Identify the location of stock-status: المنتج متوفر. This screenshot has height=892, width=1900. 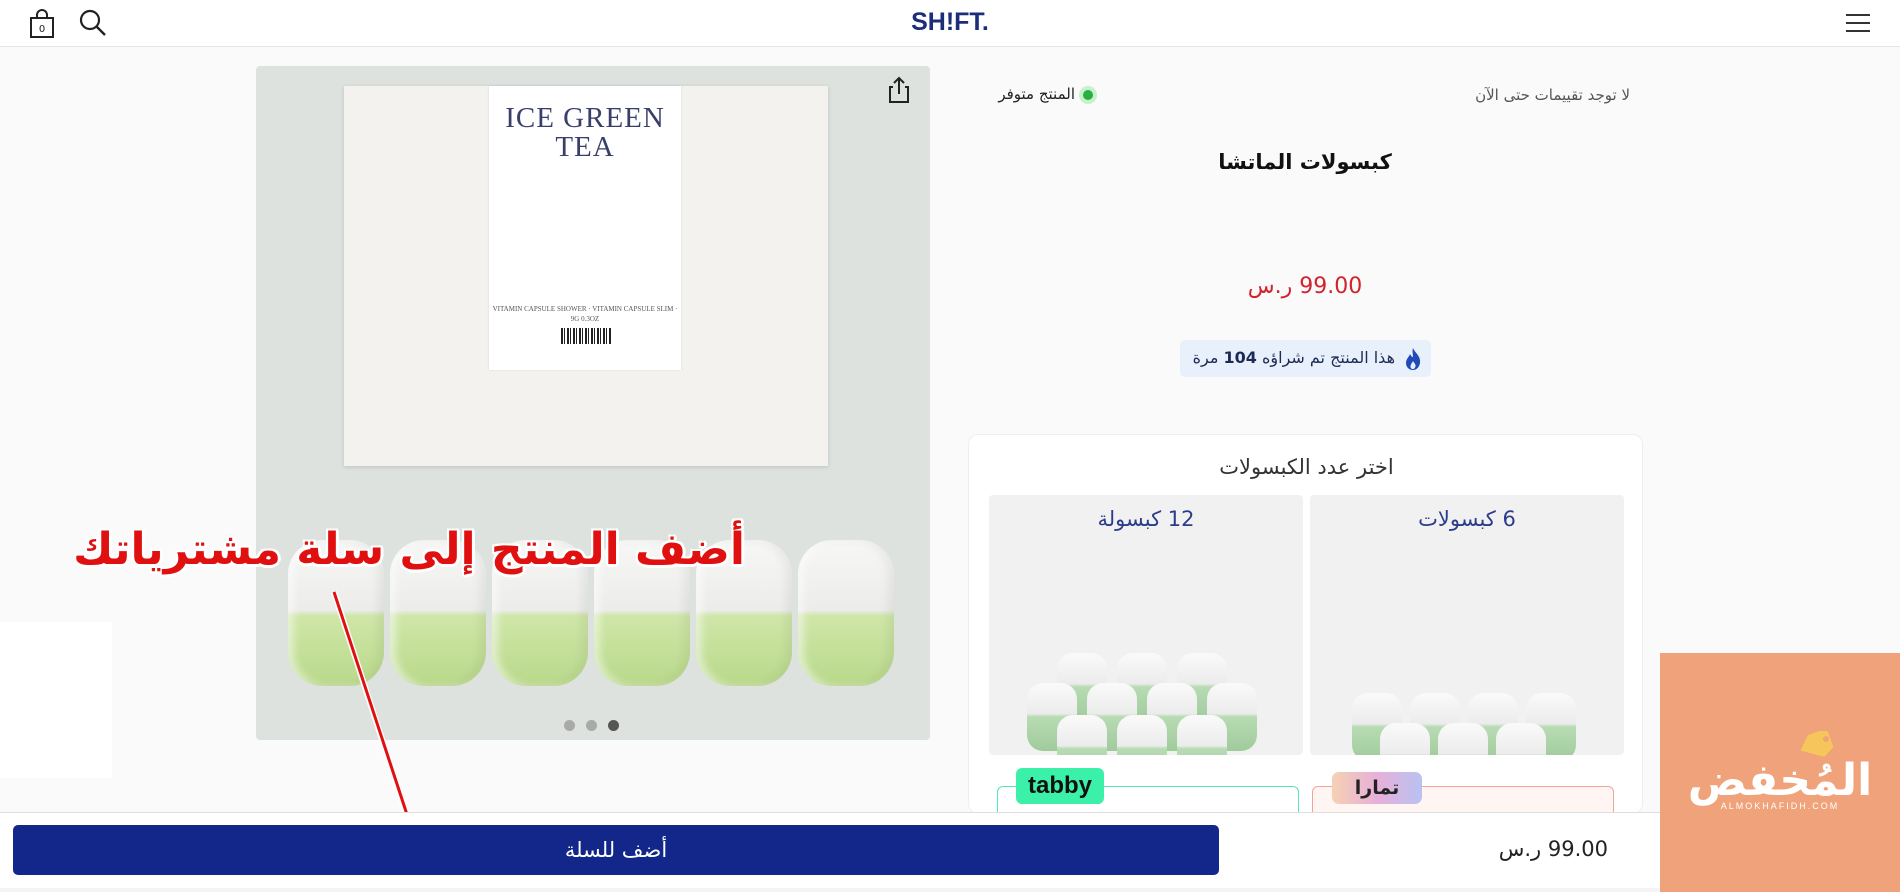
(1040, 95).